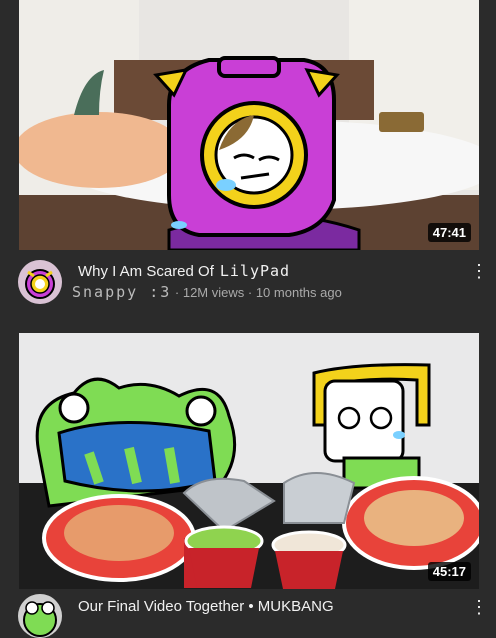 This screenshot has width=496, height=638. What do you see at coordinates (255, 271) in the screenshot?
I see `video-title-handwritten: LilyPad` at bounding box center [255, 271].